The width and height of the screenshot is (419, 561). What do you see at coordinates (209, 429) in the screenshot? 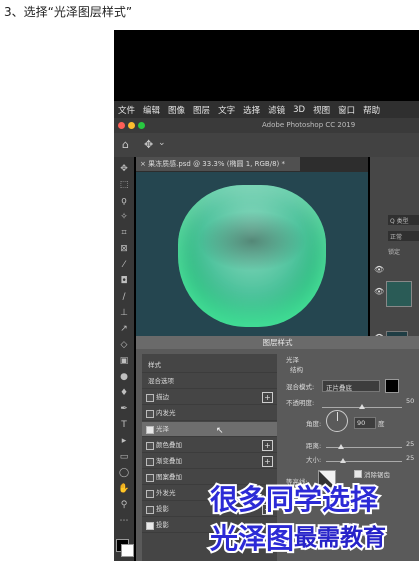
I see `style-item-satin: 光泽 ↖` at bounding box center [209, 429].